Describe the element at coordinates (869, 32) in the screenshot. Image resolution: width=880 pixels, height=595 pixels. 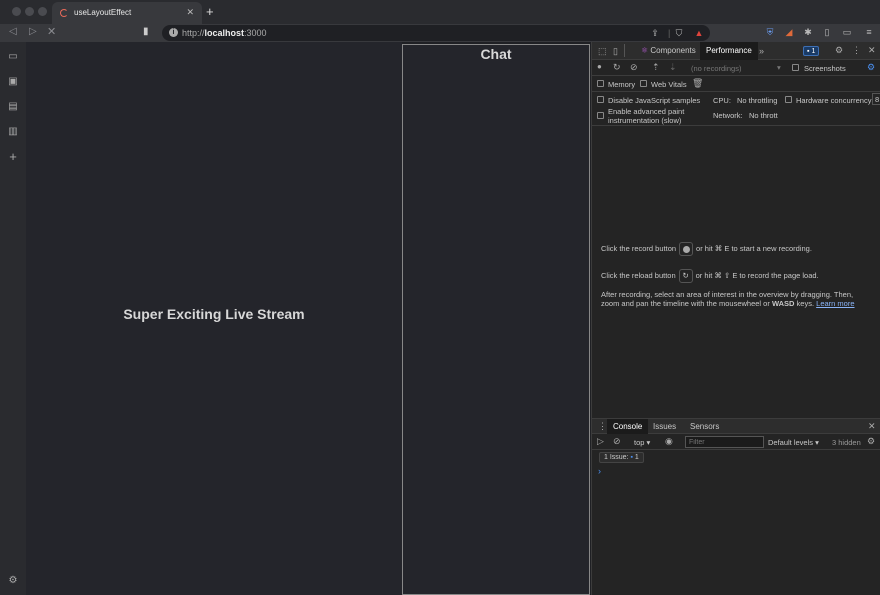
I see `menu-icon: ≡` at that location.